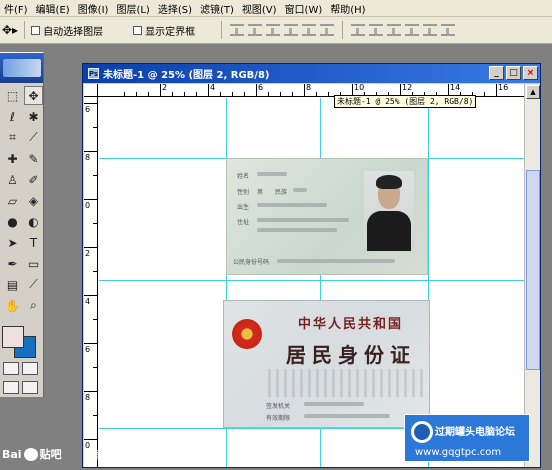  I want to click on clone-stamp-icon: ♙, so click(12, 179).